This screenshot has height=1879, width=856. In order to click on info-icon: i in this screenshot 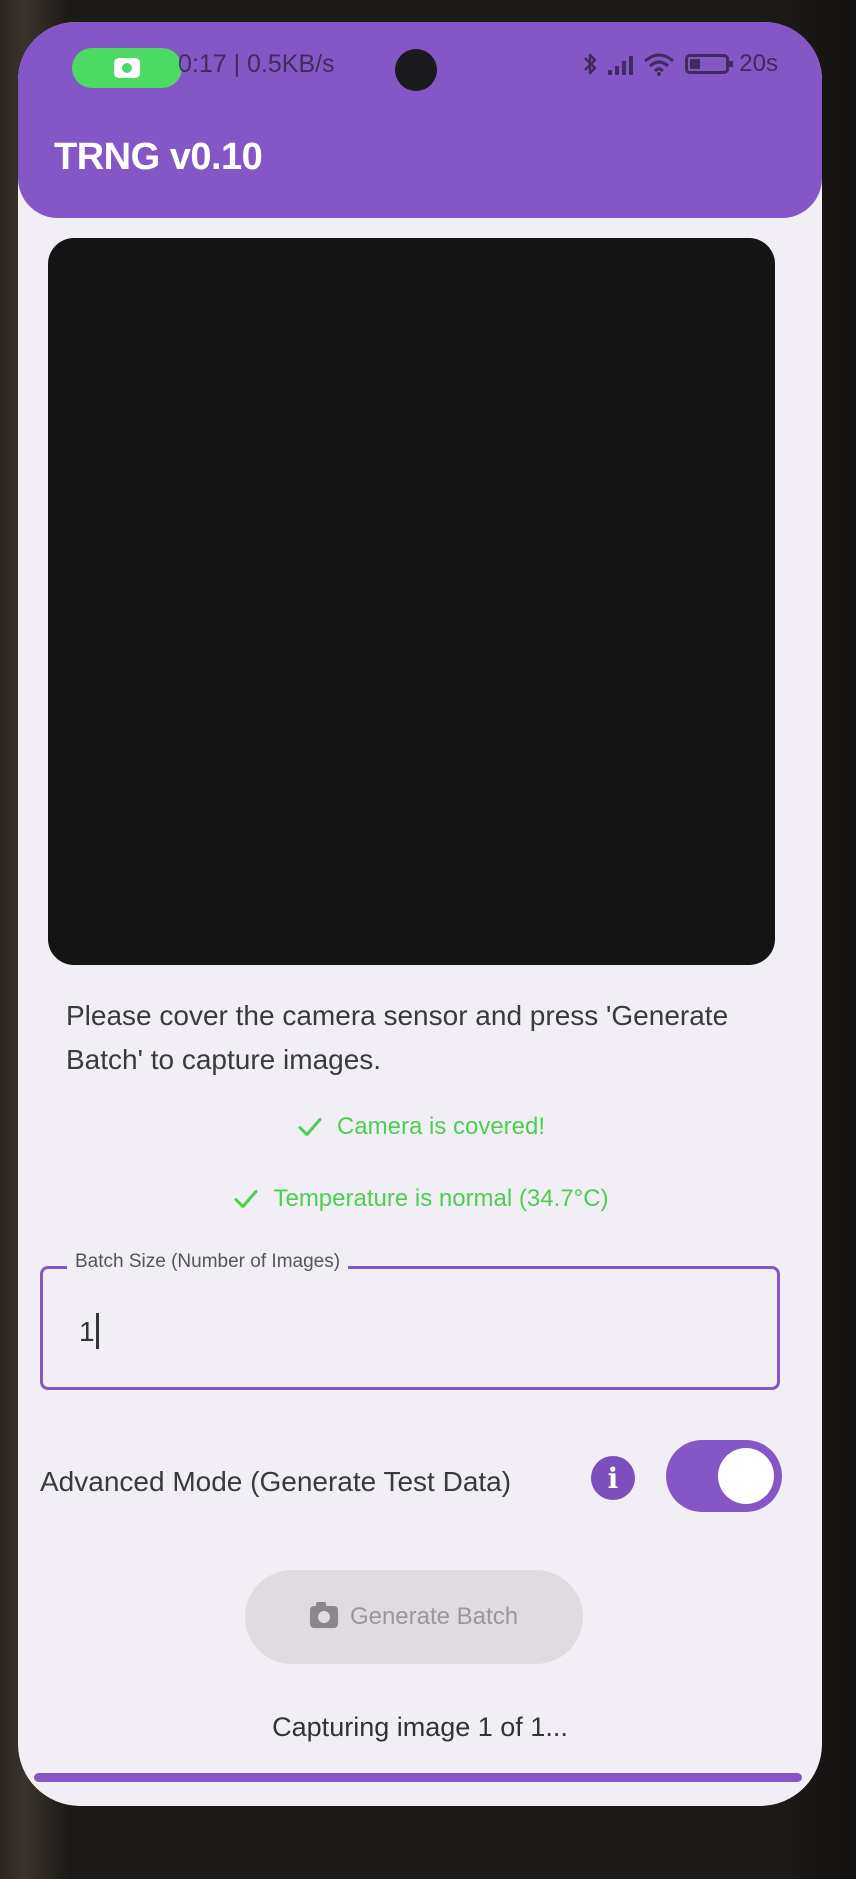, I will do `click(613, 1478)`.